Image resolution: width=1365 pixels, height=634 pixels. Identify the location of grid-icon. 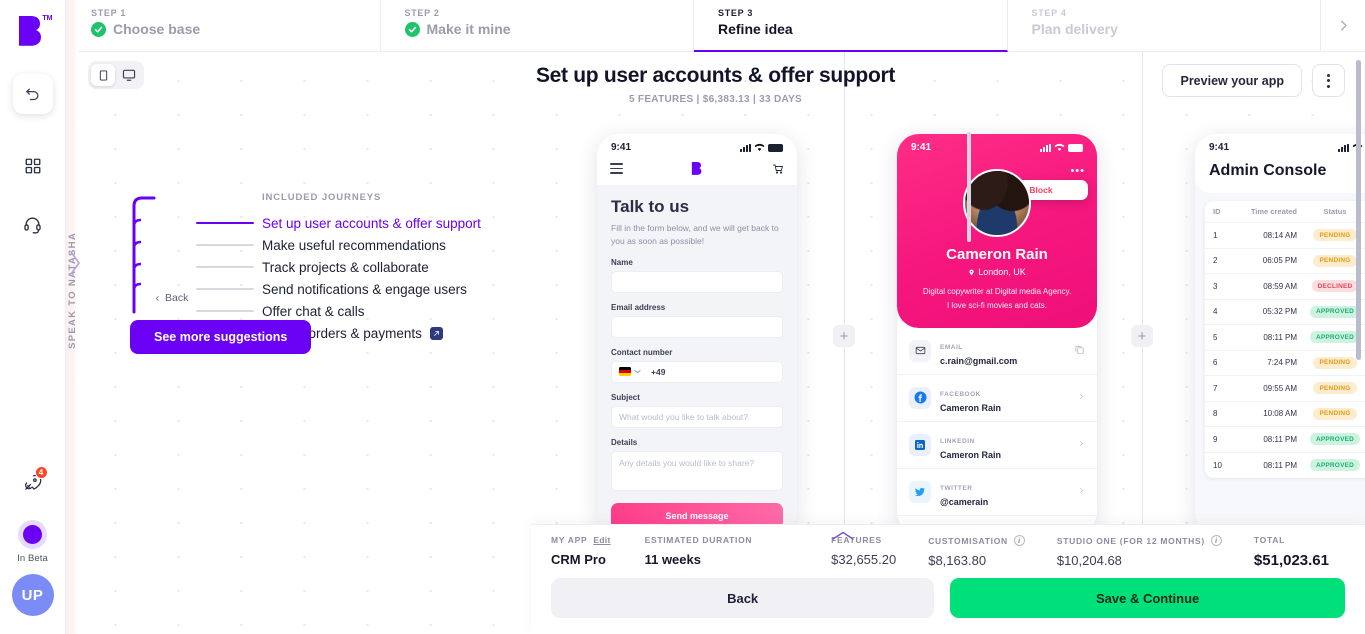
(32, 166).